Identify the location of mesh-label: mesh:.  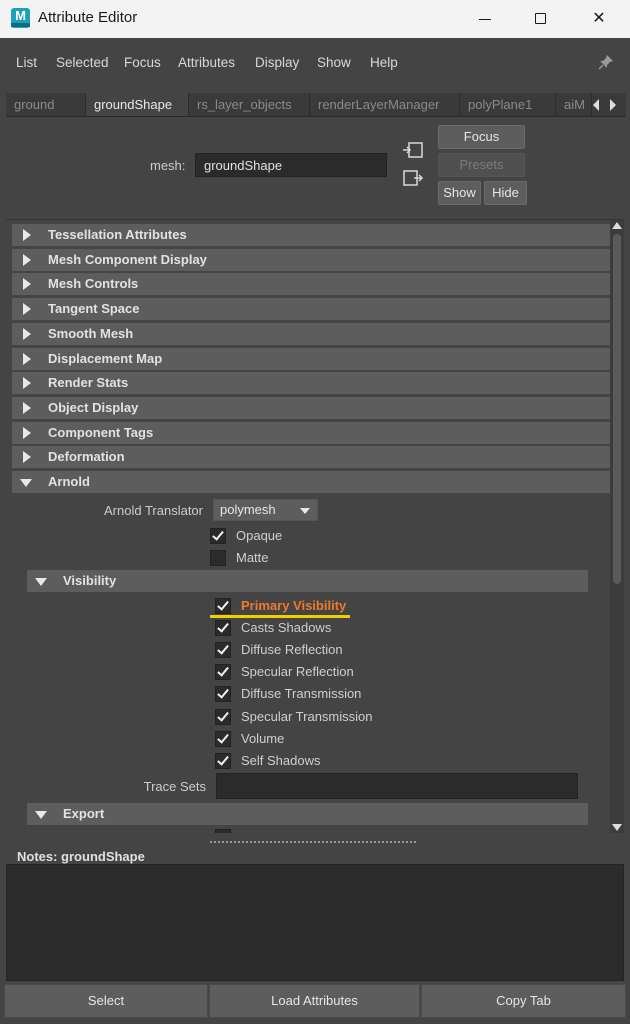
(168, 165).